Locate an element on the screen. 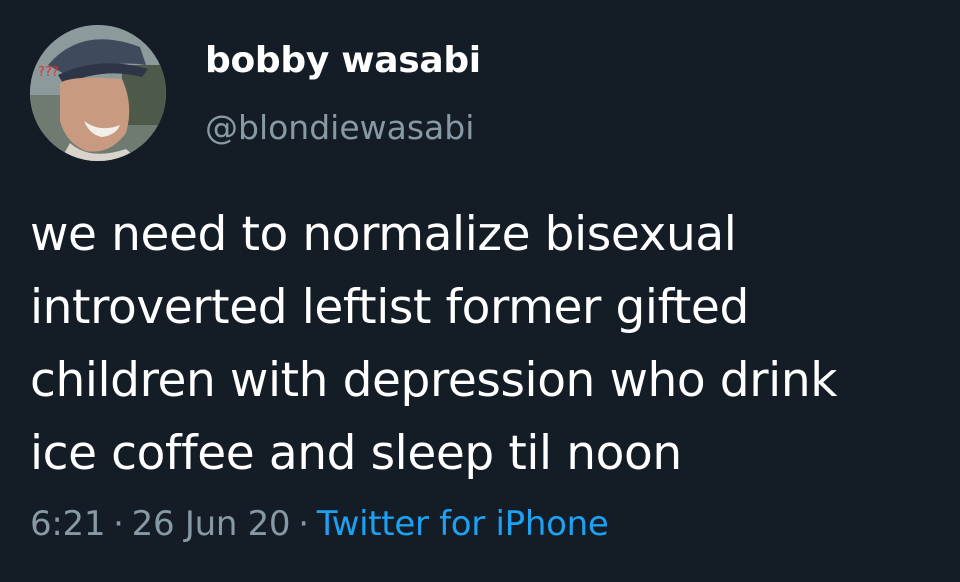 The width and height of the screenshot is (960, 582). avatar-photo is located at coordinates (98, 93).